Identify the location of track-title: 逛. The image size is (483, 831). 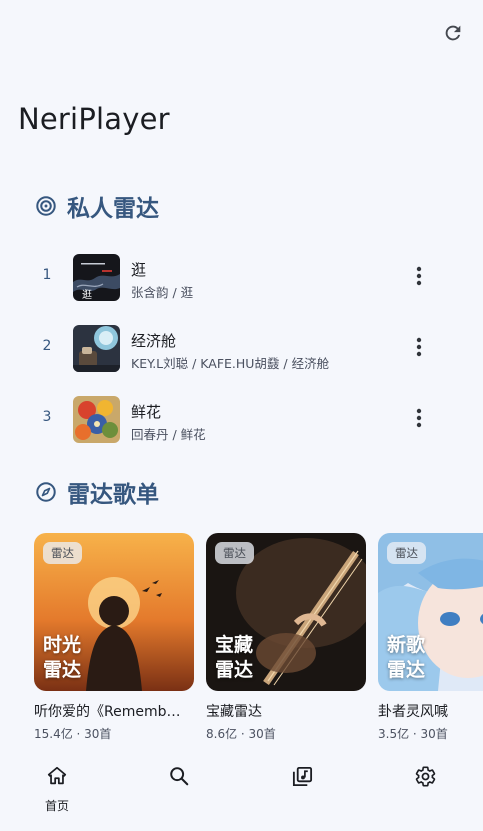
(139, 270).